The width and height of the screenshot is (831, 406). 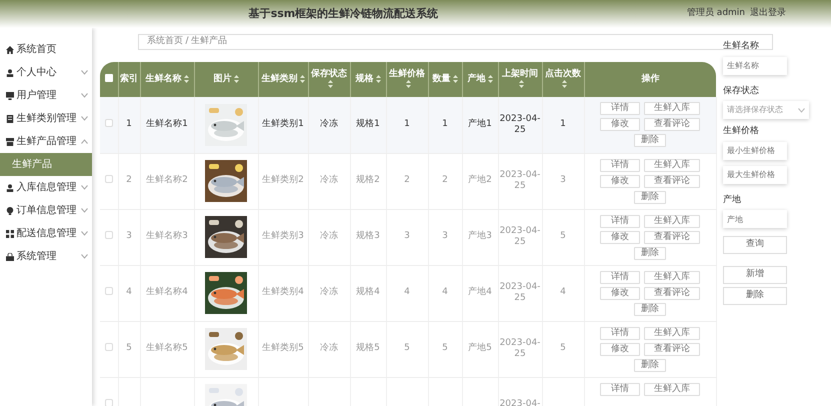 I want to click on column-header: 规格, so click(x=365, y=79).